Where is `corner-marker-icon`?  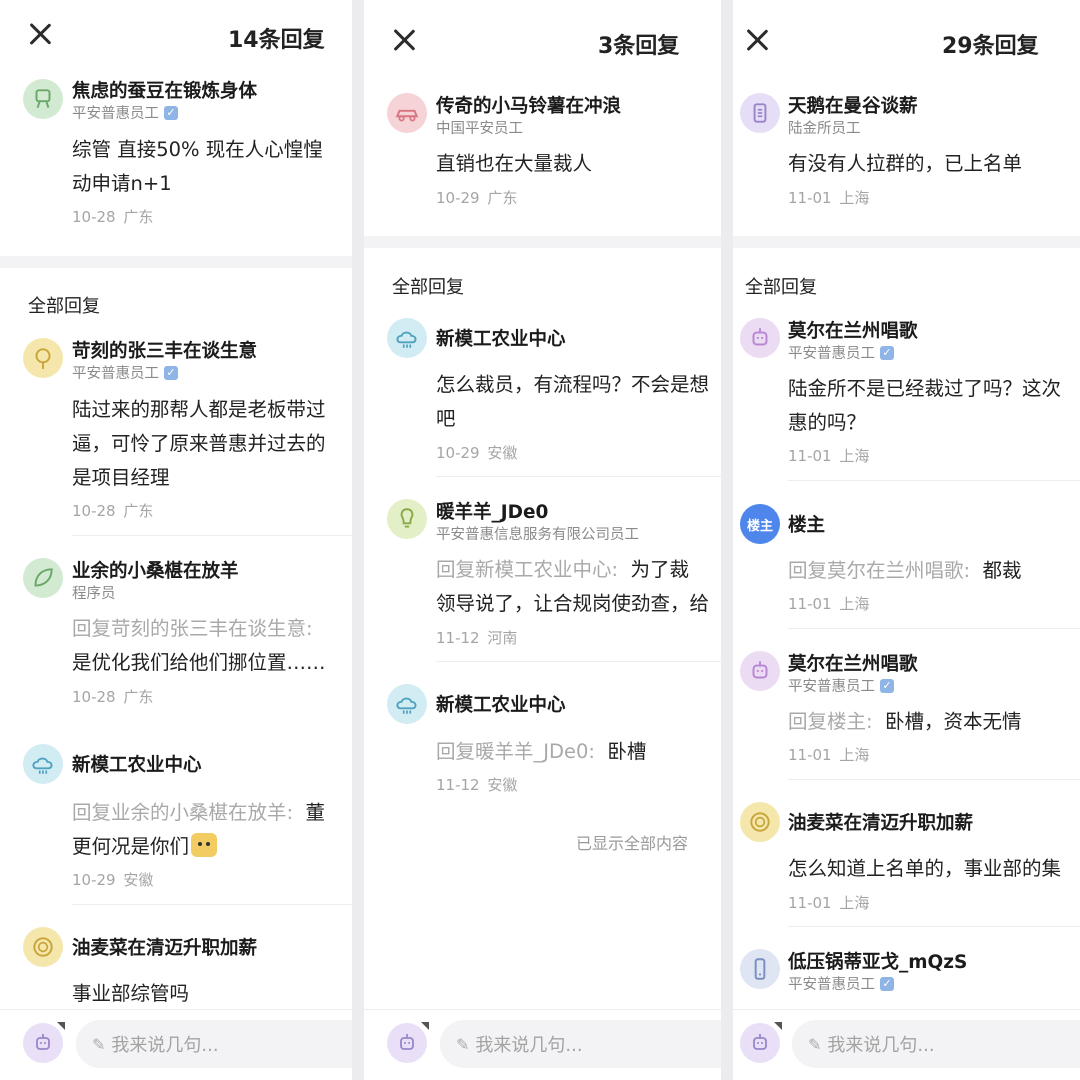 corner-marker-icon is located at coordinates (61, 1026).